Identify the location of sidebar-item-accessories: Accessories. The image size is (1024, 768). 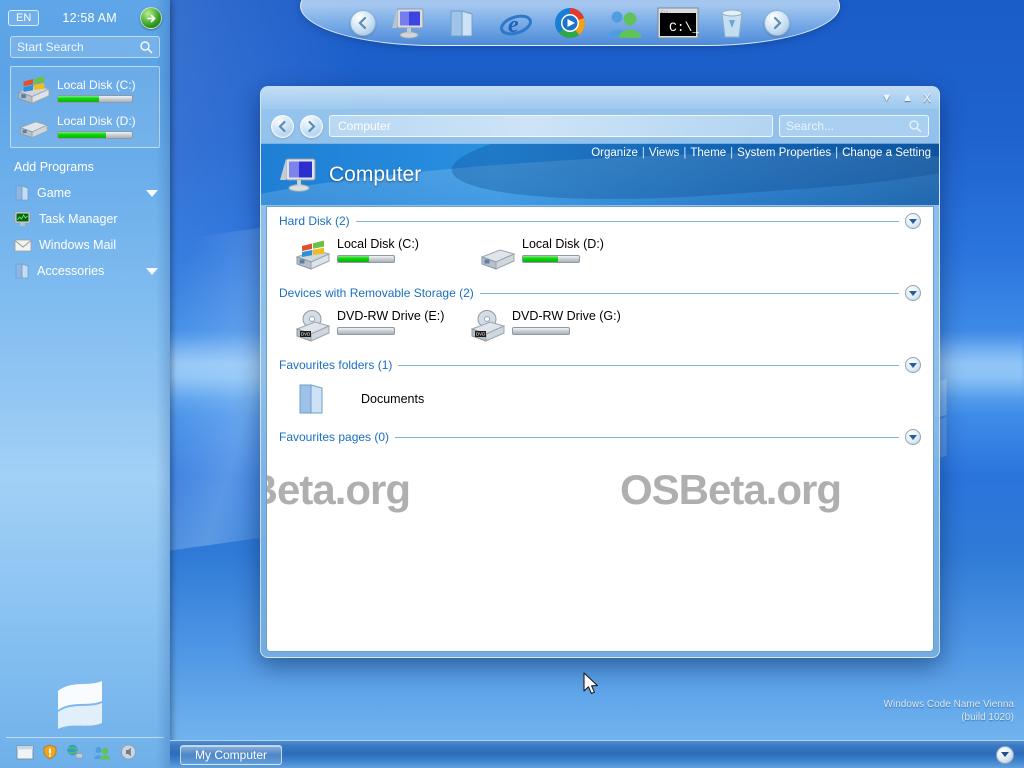
(85, 271).